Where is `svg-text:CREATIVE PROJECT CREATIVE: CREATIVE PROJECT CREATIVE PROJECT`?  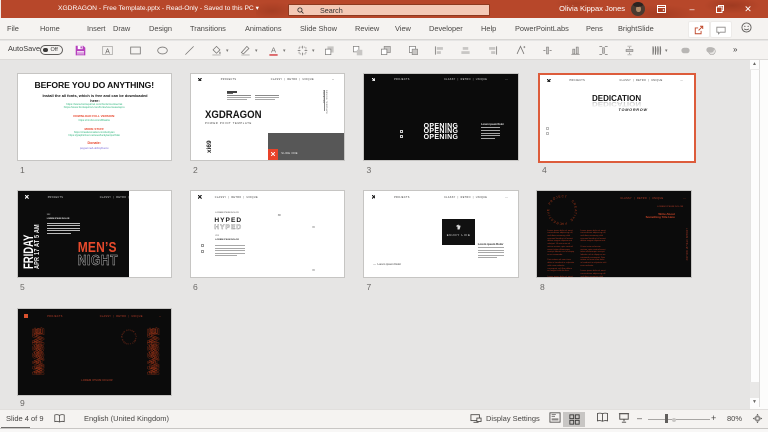
svg-text:CREATIVE PROJECT CREATIVE: CREATIVE PROJECT CREATIVE PROJECT is located at coordinates (562, 210).